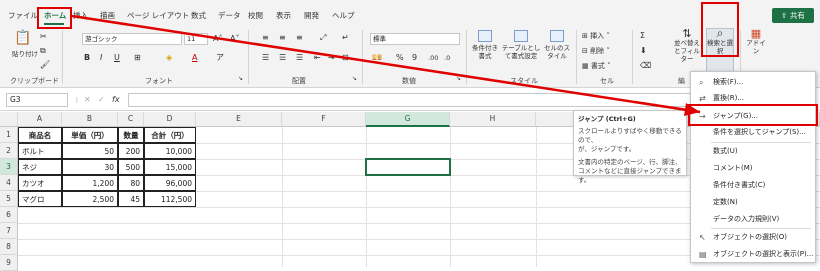 The width and height of the screenshot is (820, 271). Describe the element at coordinates (323, 38) in the screenshot. I see `orientation-icon: ⤢` at that location.